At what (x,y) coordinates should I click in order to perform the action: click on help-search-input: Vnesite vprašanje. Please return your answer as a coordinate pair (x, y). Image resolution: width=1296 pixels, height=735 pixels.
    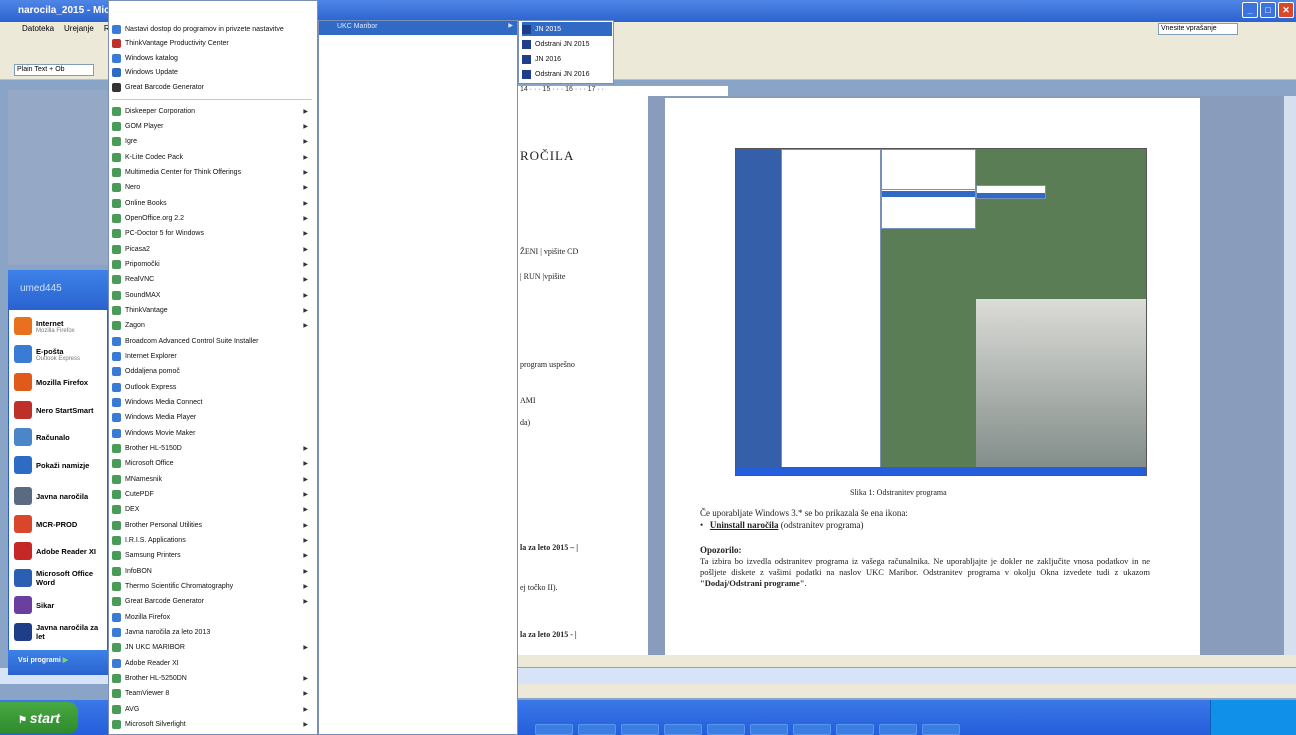
    Looking at the image, I should click on (1198, 29).